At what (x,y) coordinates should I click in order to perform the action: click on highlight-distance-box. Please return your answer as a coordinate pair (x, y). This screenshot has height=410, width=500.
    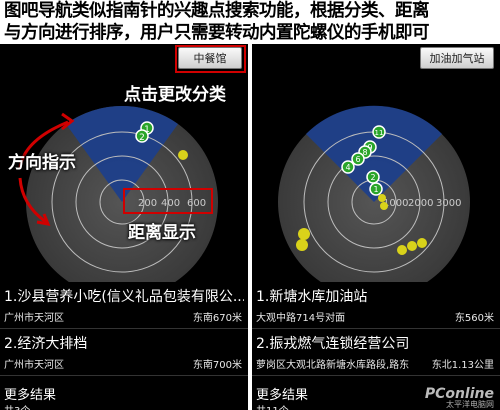
    Looking at the image, I should click on (168, 201).